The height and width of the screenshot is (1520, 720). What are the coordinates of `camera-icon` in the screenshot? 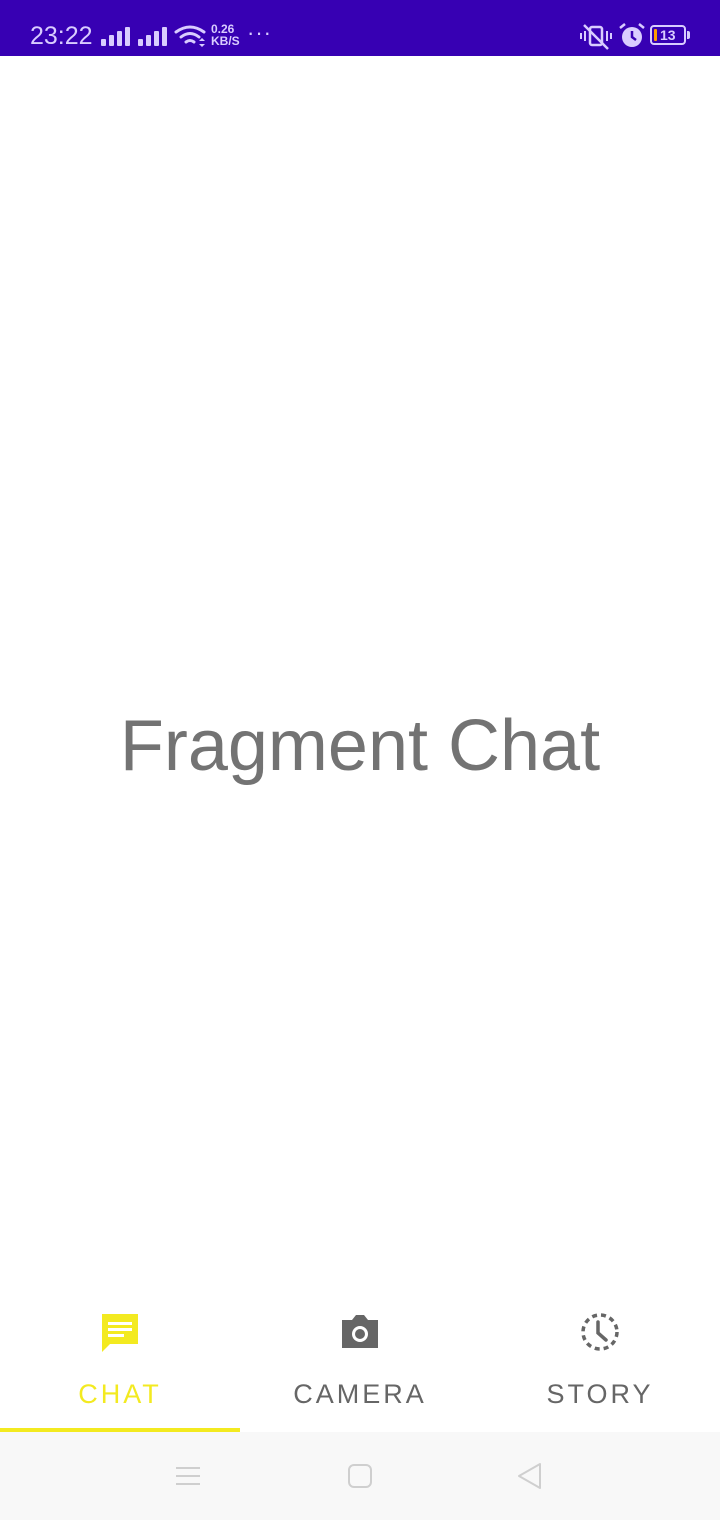 It's located at (360, 1331).